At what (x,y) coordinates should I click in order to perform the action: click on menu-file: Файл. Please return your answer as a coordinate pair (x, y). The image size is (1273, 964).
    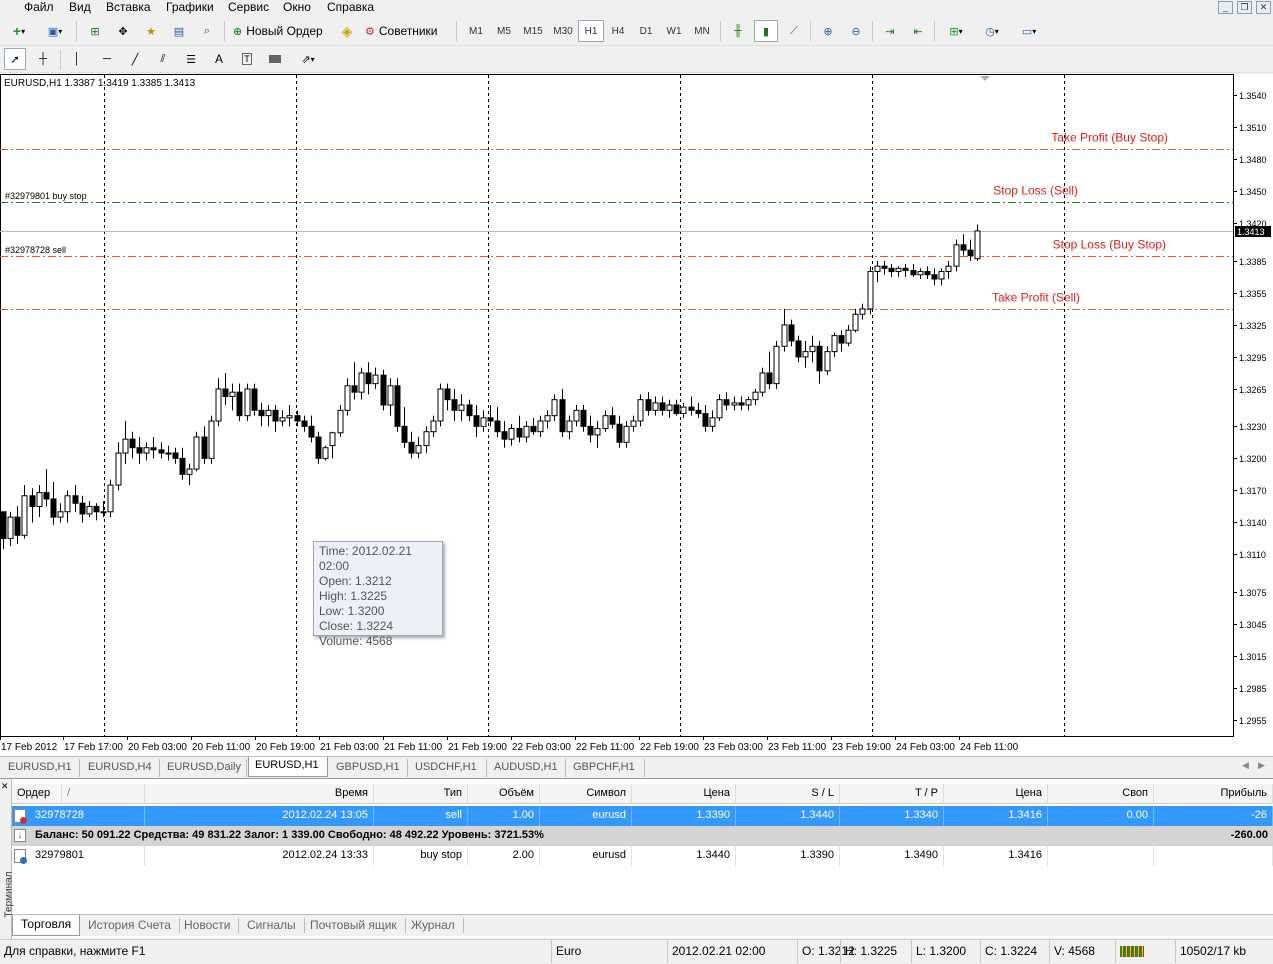
    Looking at the image, I should click on (39, 7).